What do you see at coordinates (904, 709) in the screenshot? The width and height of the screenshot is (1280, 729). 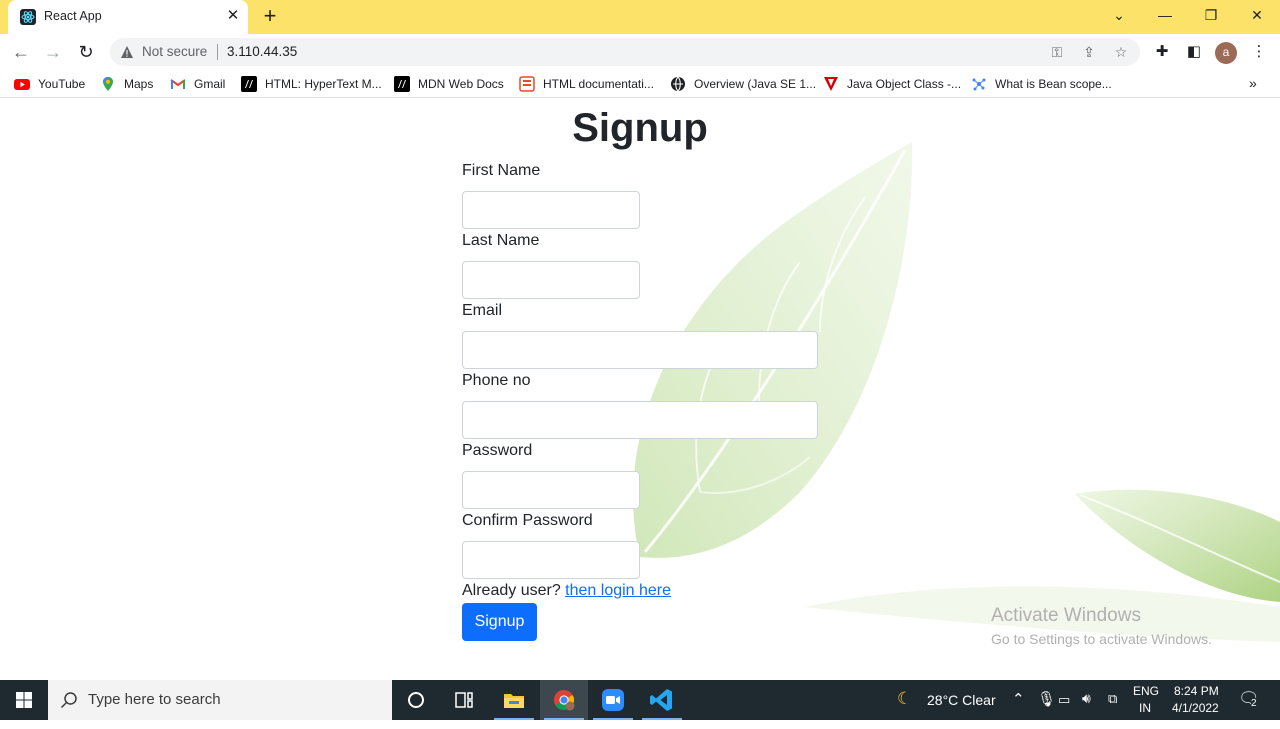 I see `weather-moon-icon: ☾` at bounding box center [904, 709].